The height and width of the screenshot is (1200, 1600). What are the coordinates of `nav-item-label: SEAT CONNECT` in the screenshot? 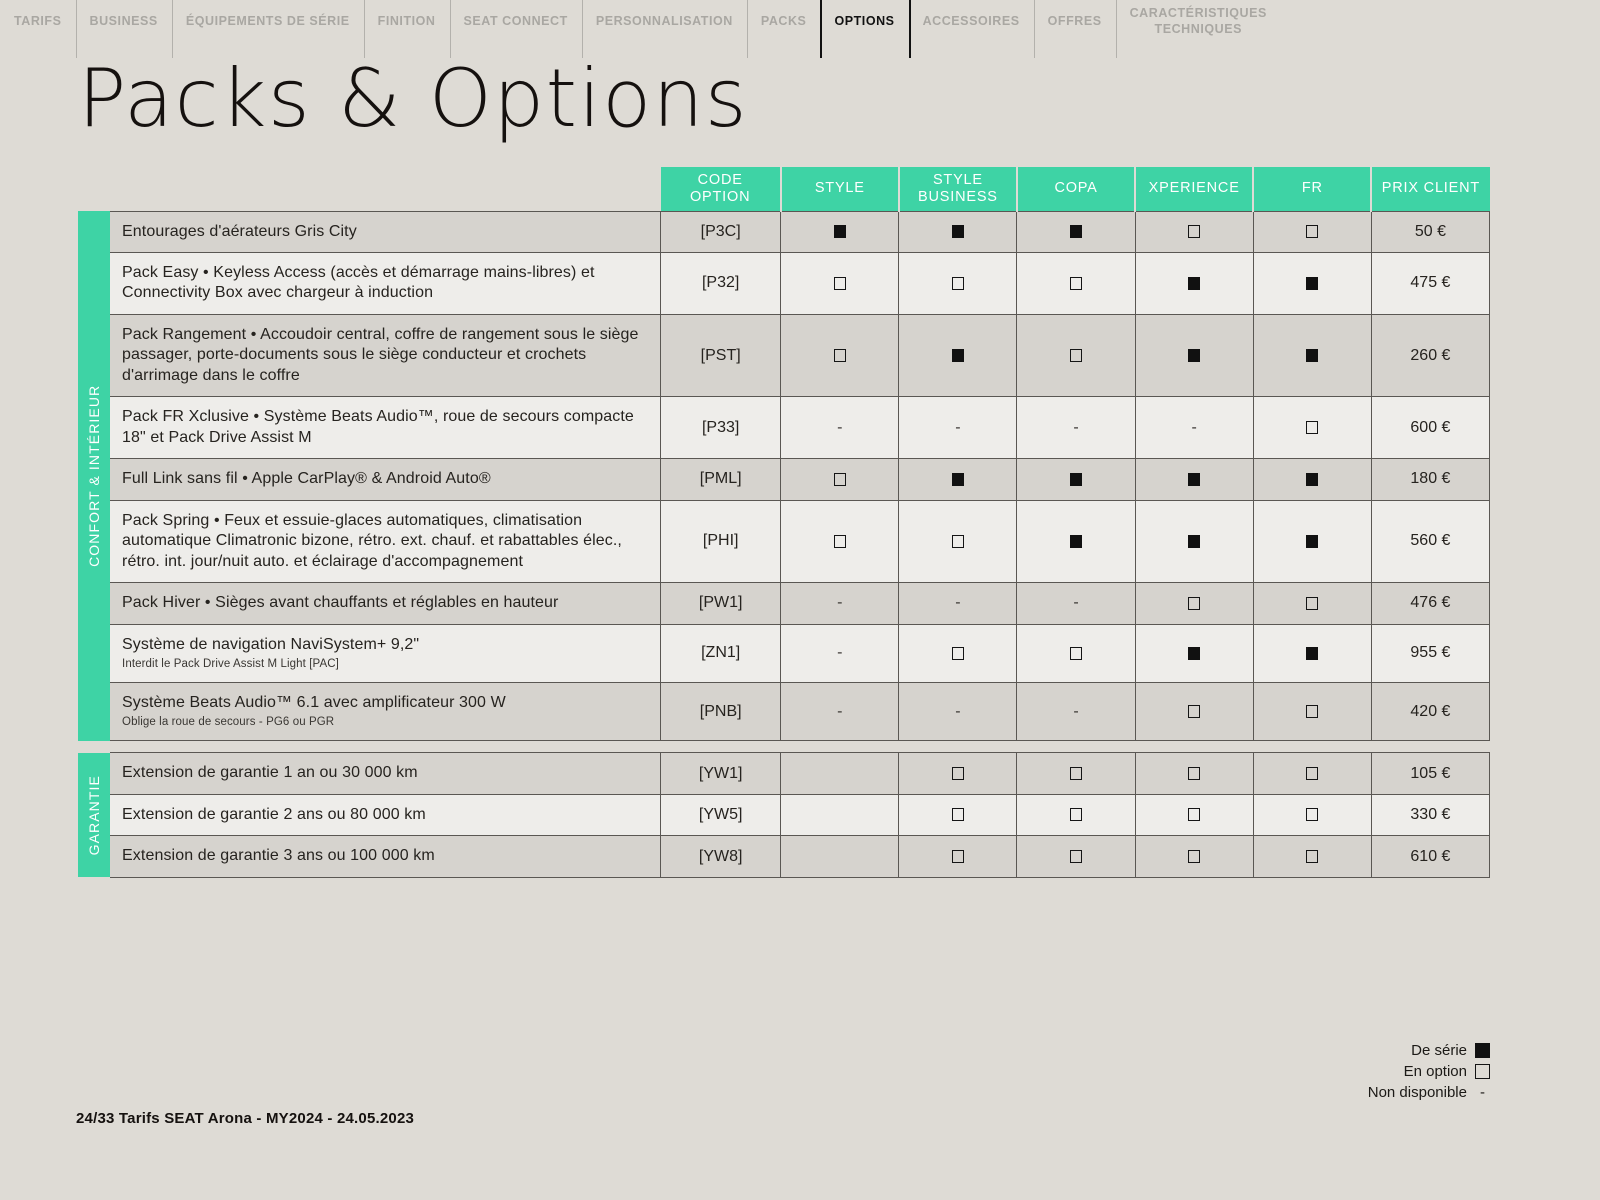 It's located at (515, 21).